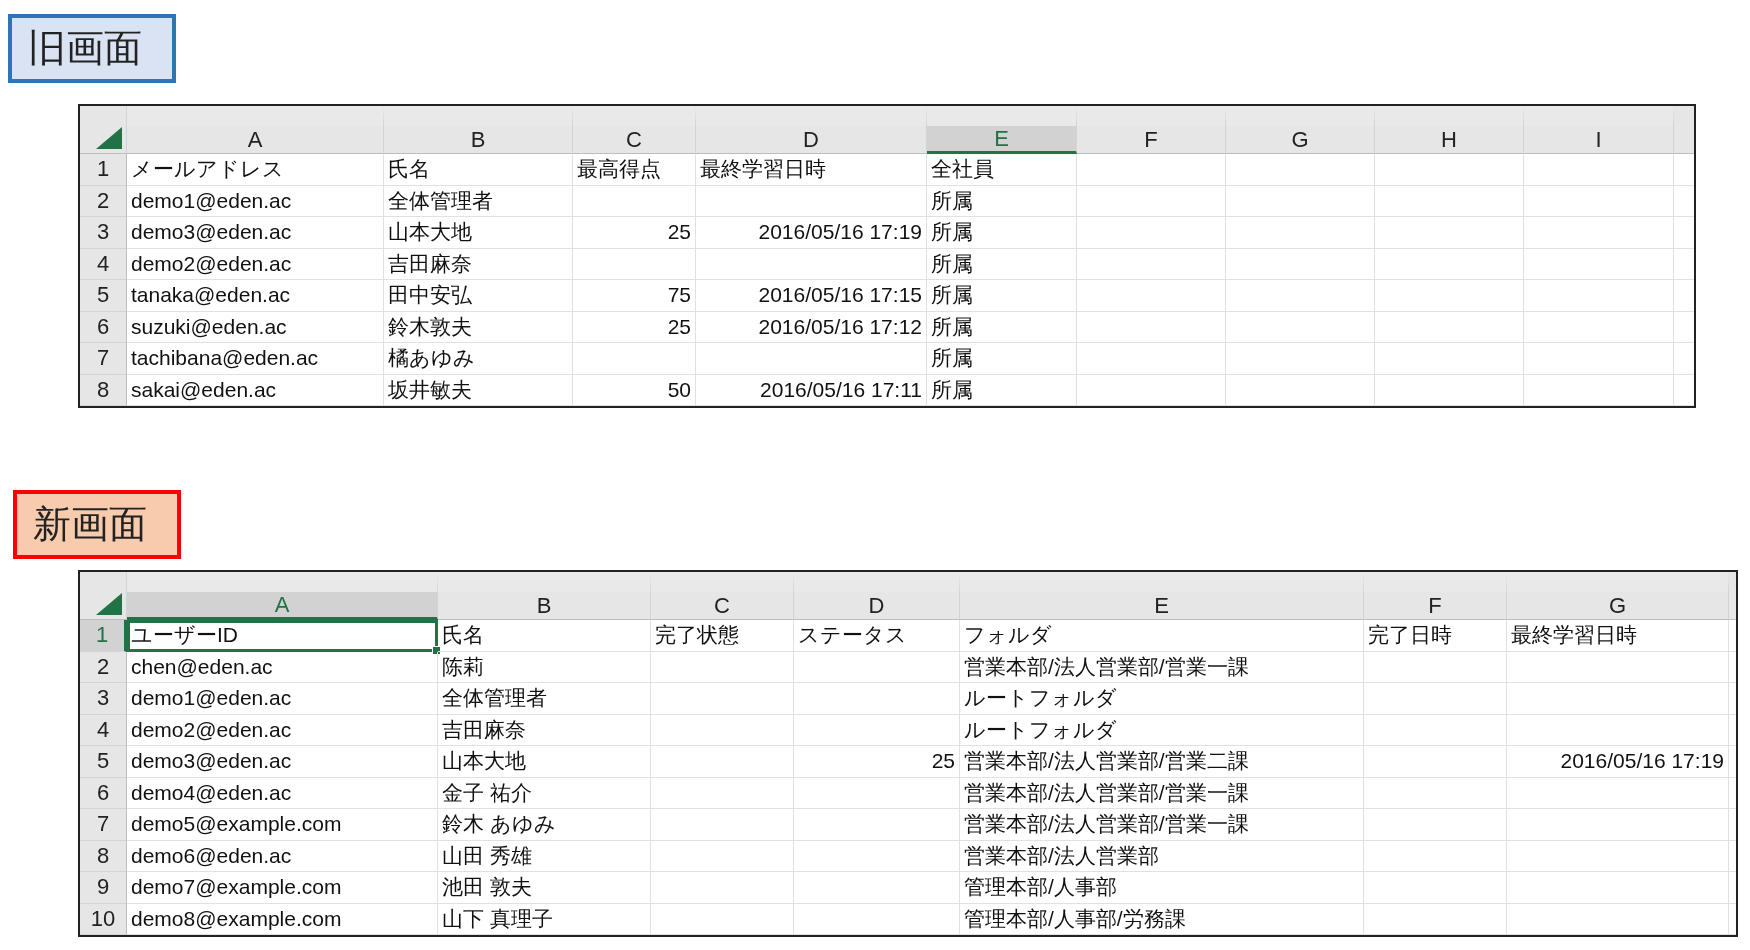  What do you see at coordinates (1162, 856) in the screenshot?
I see `table-cell: 営業本部/法人営業部` at bounding box center [1162, 856].